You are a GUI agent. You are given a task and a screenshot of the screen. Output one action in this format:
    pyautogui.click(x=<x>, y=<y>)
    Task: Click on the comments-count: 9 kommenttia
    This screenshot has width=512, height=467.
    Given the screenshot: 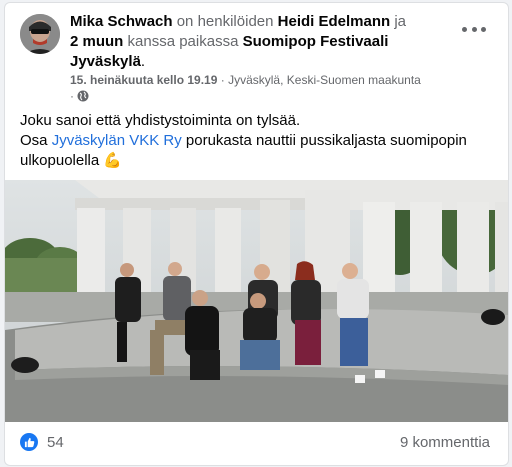 What is the action you would take?
    pyautogui.click(x=445, y=442)
    